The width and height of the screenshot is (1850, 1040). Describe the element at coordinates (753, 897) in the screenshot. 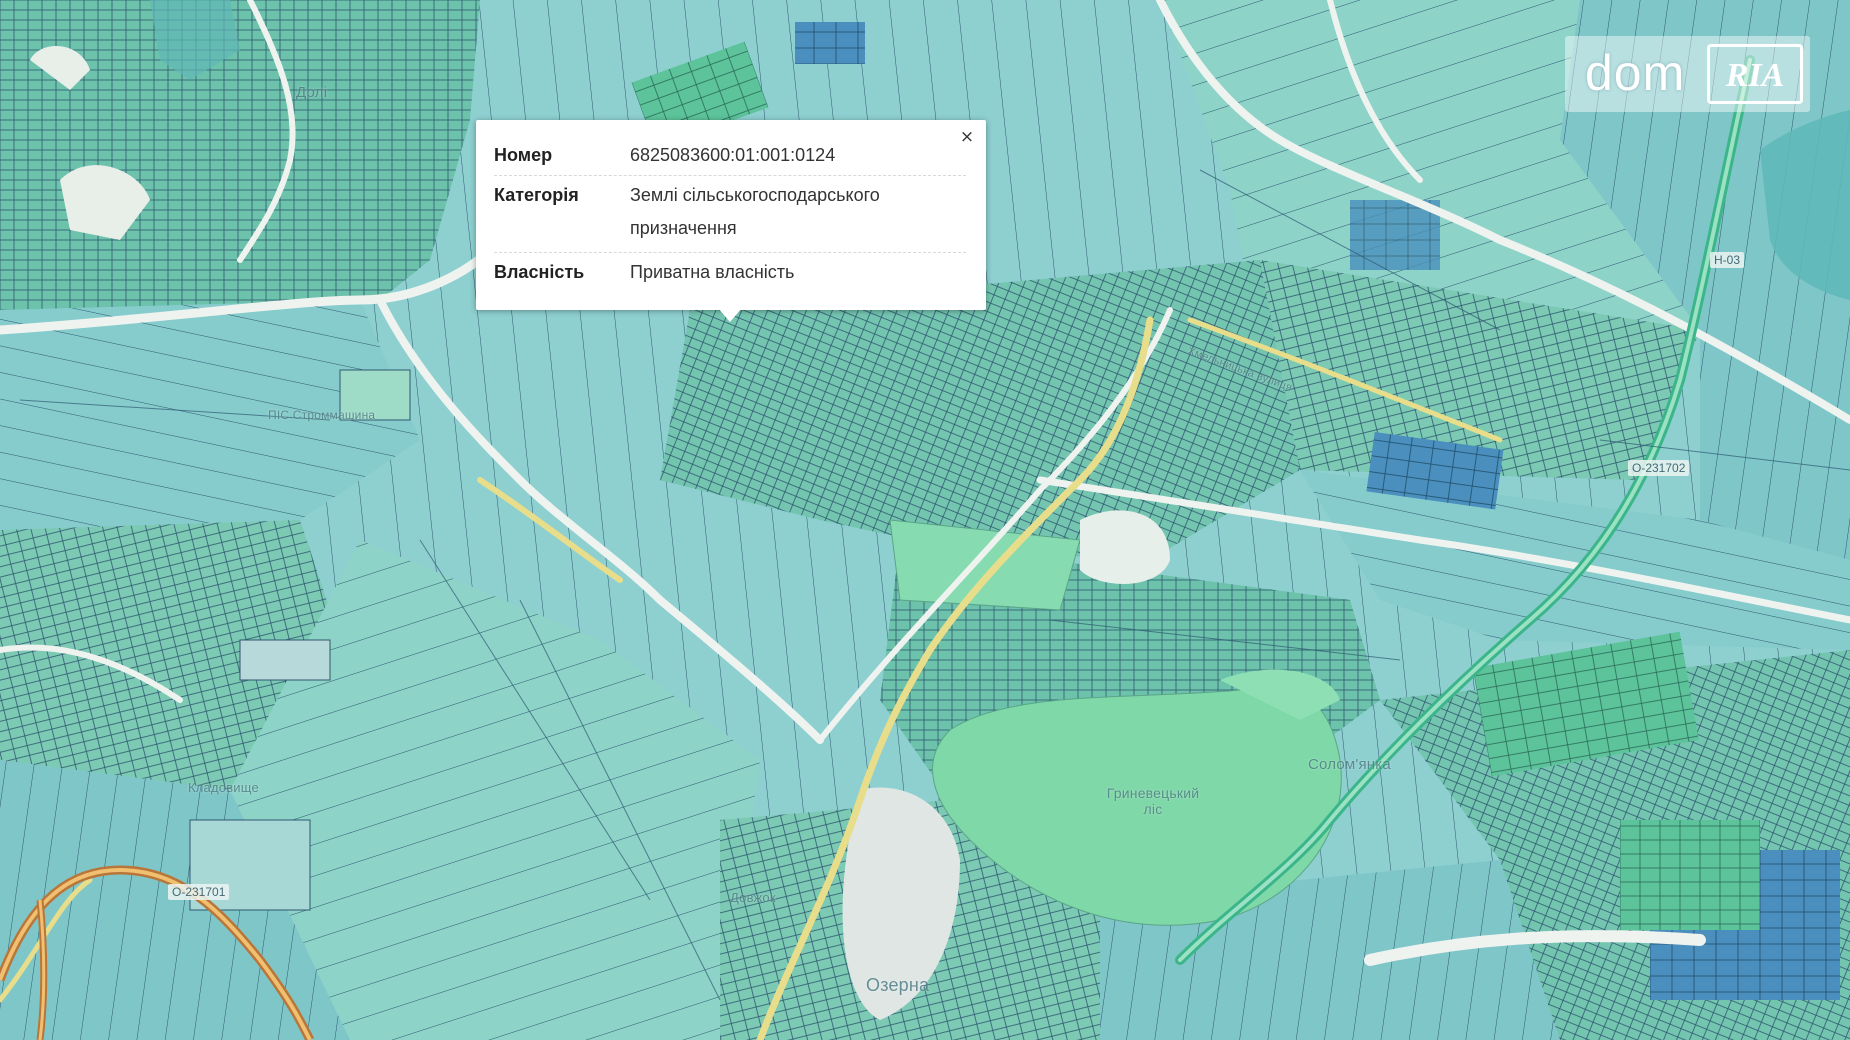

I see `label-settlement-sw: Довжок` at that location.